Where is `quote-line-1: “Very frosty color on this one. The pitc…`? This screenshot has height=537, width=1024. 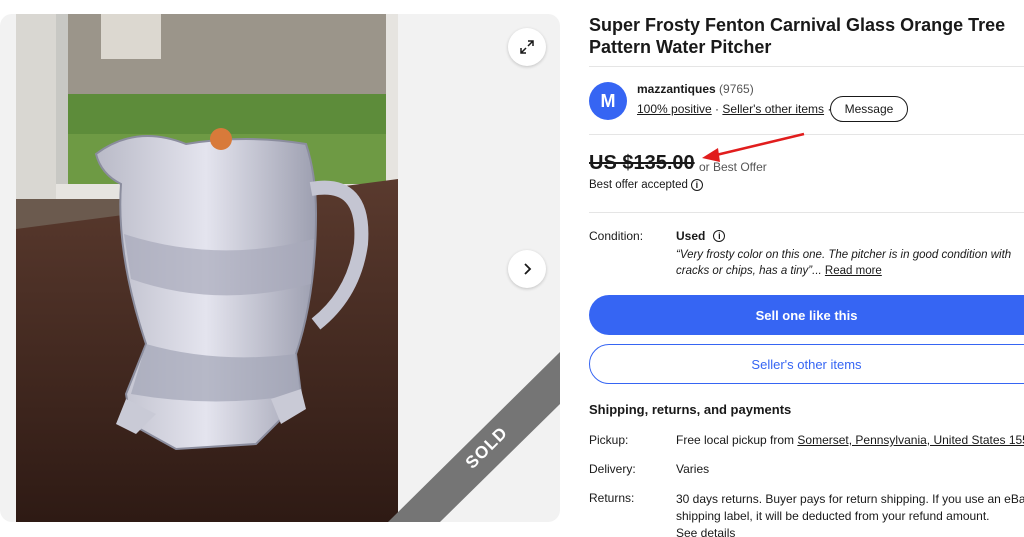
quote-line-1: “Very frosty color on this one. The pitc… is located at coordinates (844, 255).